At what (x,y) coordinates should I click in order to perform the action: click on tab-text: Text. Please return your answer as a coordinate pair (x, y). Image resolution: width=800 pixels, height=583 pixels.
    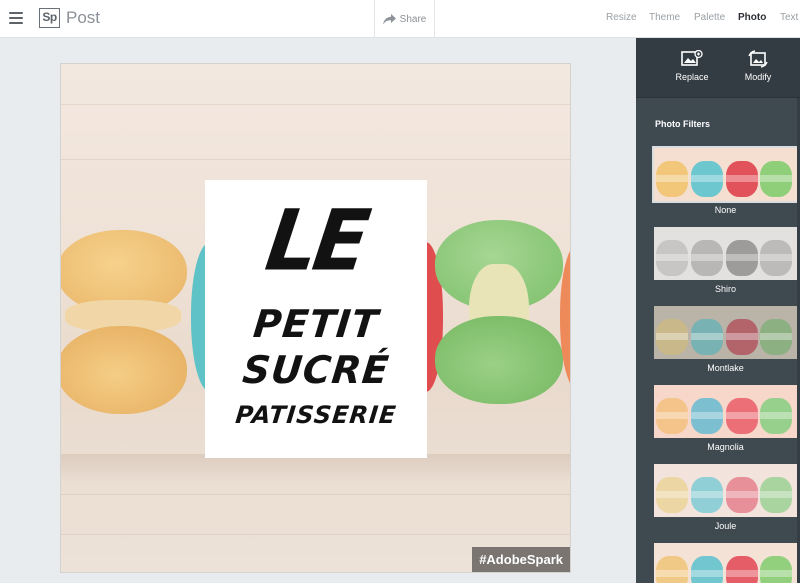
    Looking at the image, I should click on (789, 19).